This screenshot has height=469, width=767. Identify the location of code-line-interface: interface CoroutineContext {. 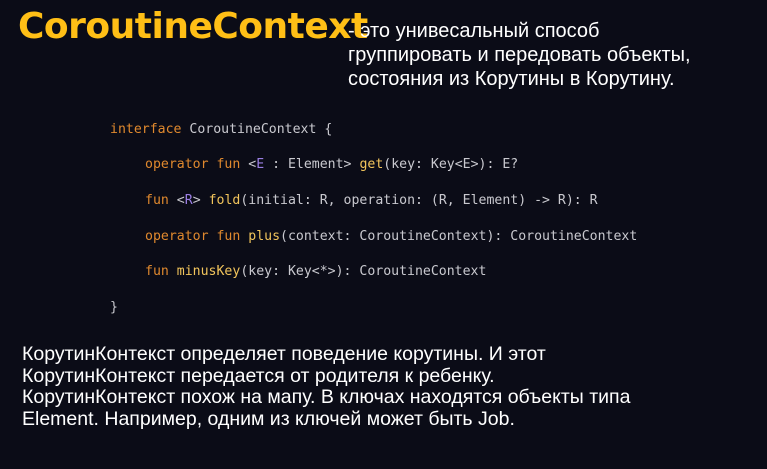
(221, 130).